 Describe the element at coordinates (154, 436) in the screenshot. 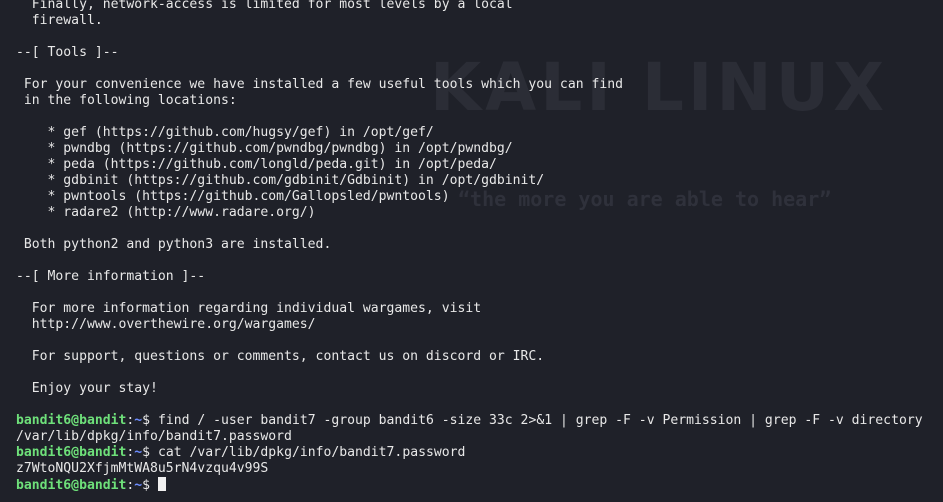

I see `command-output: /var/lib/dpkg/info/bandit7.password` at that location.